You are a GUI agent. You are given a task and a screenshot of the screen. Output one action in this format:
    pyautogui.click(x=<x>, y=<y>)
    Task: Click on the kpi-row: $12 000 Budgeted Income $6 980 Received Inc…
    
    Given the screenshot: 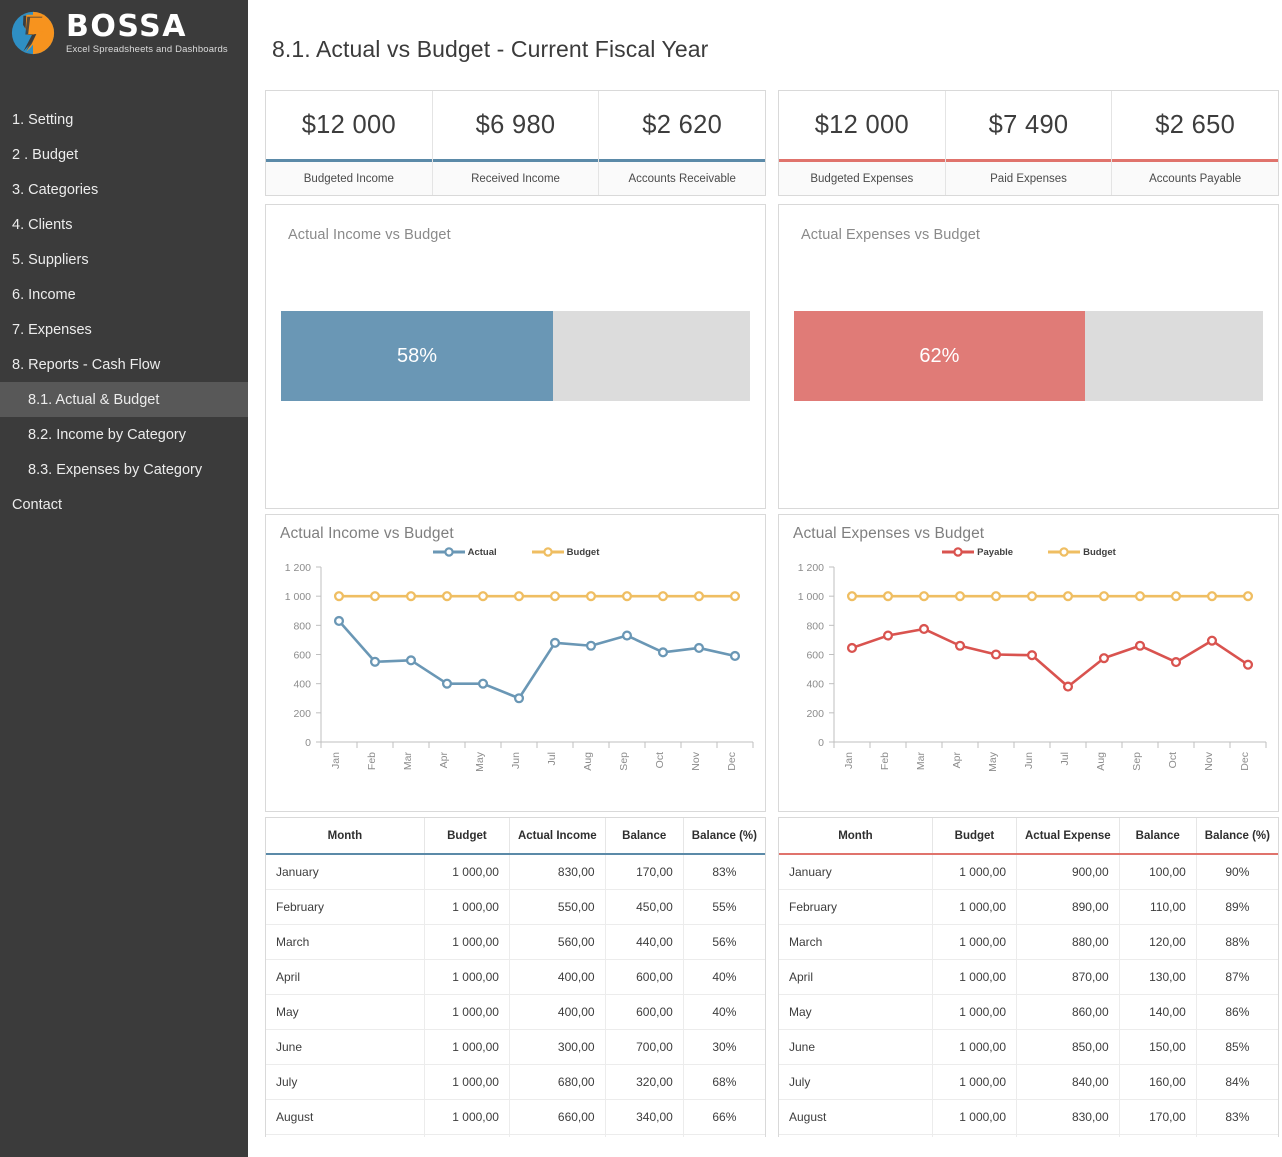 What is the action you would take?
    pyautogui.click(x=764, y=143)
    